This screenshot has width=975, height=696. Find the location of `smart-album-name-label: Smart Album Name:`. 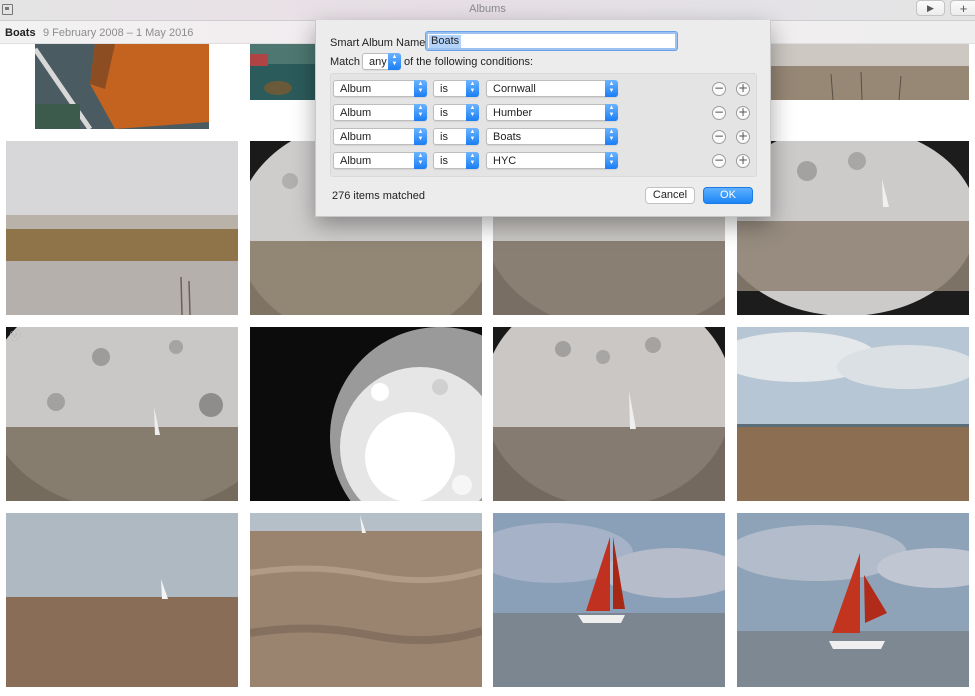

smart-album-name-label: Smart Album Name: is located at coordinates (379, 43).